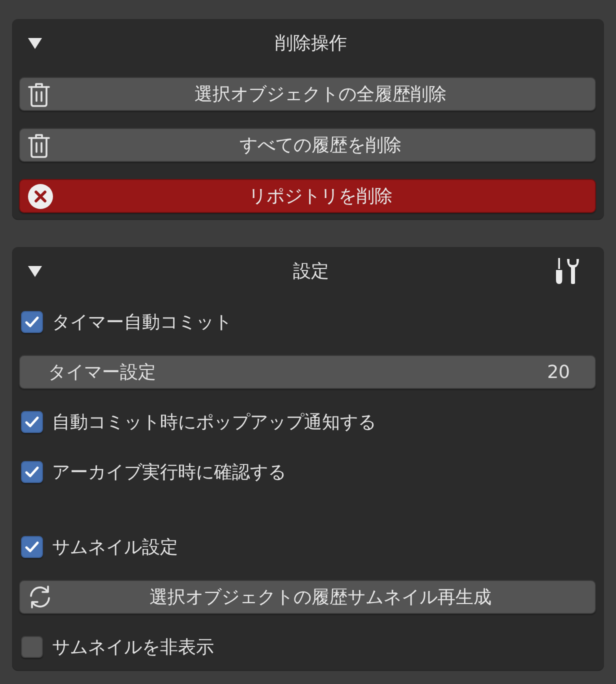 The image size is (616, 684). I want to click on number-field: タイマー設定 20, so click(307, 372).